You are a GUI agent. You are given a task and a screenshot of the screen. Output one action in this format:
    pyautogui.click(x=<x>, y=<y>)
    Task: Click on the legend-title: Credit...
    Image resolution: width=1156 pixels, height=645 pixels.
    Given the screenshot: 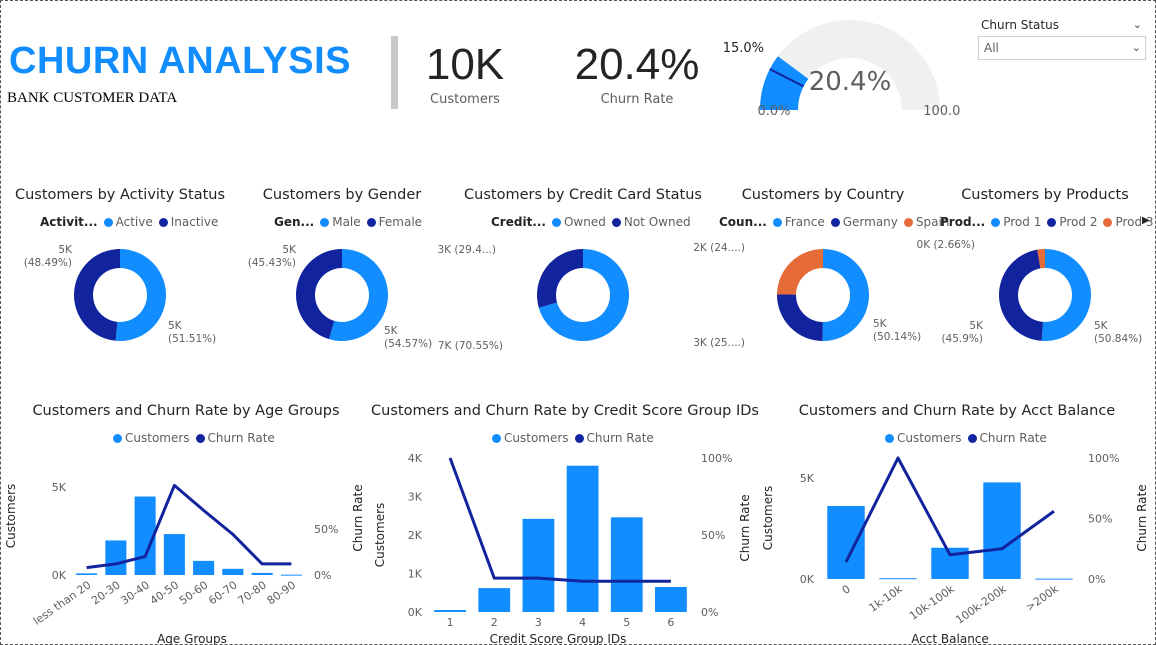 What is the action you would take?
    pyautogui.click(x=518, y=222)
    